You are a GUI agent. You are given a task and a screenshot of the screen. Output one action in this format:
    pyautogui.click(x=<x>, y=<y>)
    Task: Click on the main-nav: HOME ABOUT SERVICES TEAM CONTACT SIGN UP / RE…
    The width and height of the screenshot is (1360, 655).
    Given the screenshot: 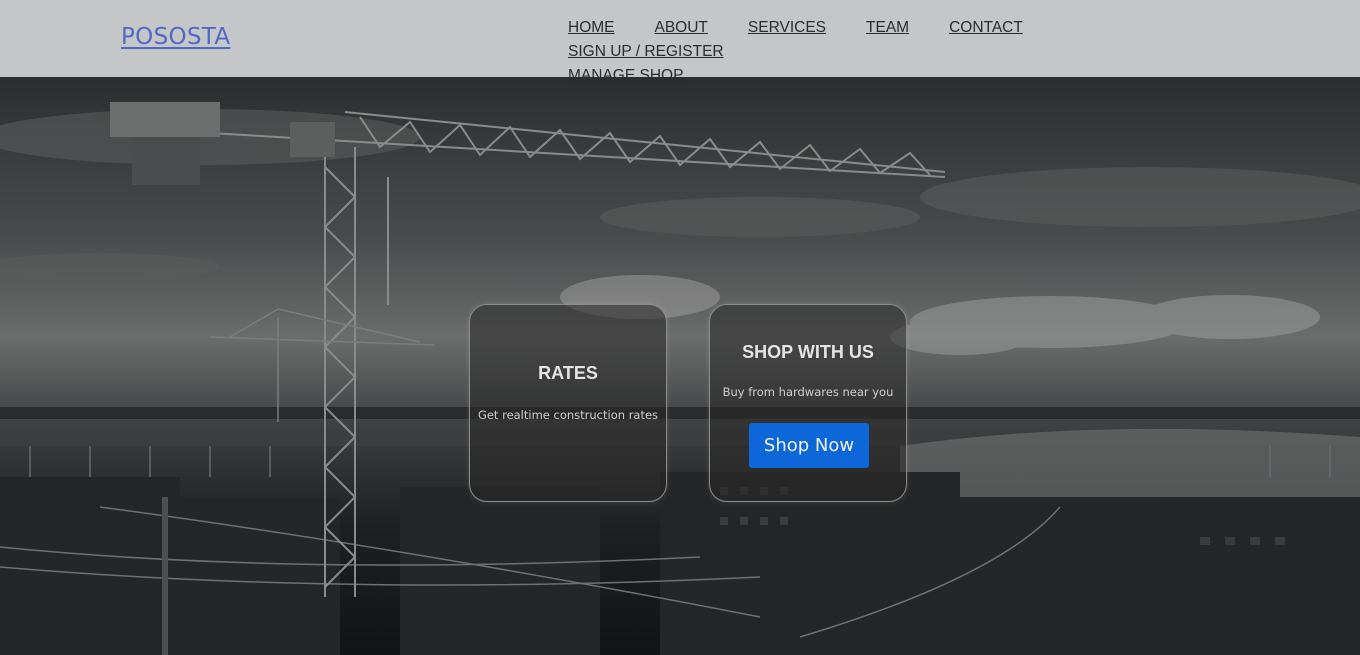 What is the action you would take?
    pyautogui.click(x=908, y=52)
    